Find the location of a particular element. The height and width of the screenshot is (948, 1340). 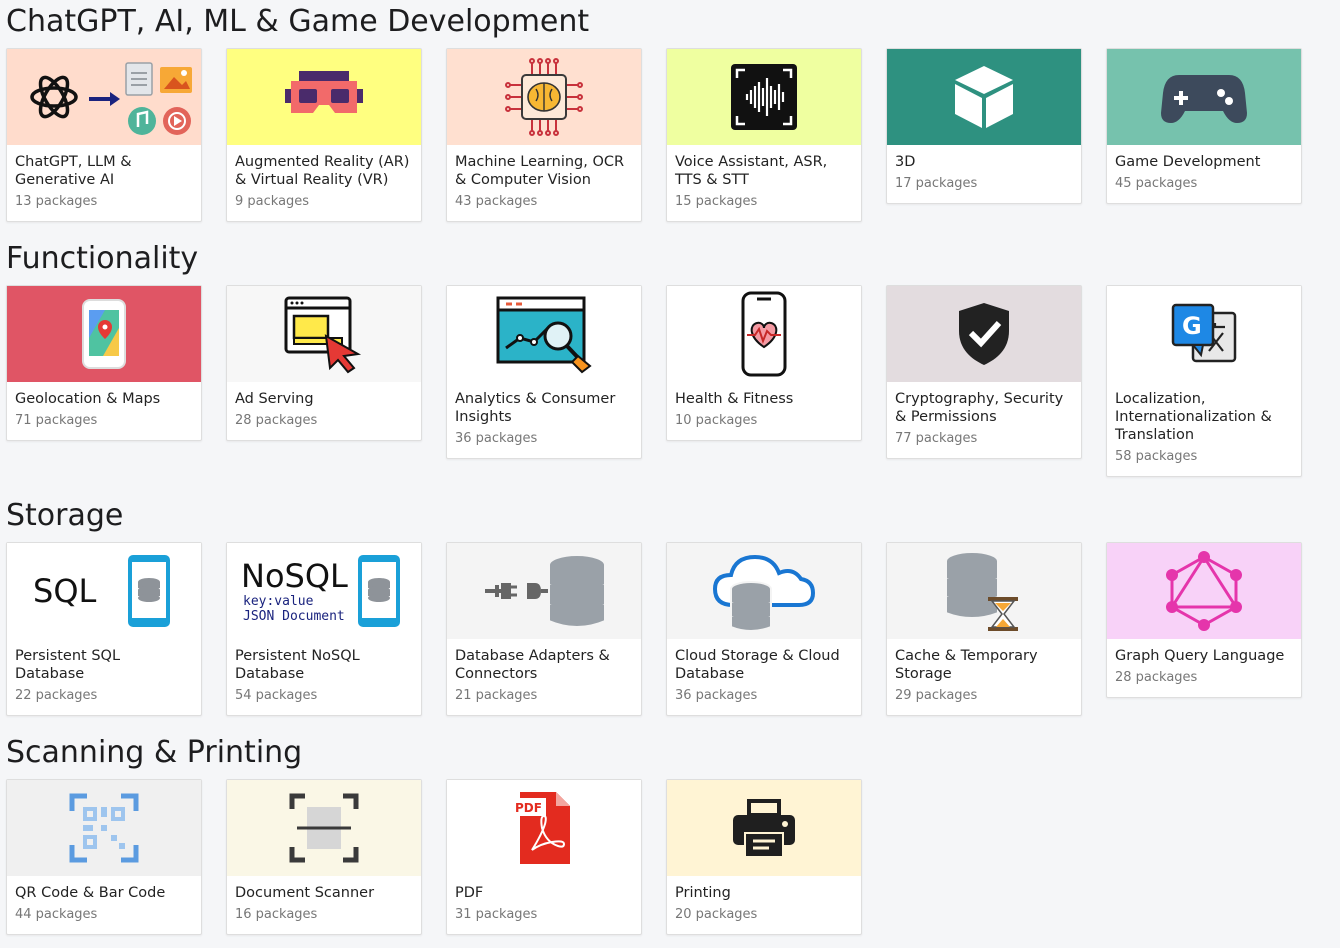

nosql-label: NoSQL is located at coordinates (294, 576).